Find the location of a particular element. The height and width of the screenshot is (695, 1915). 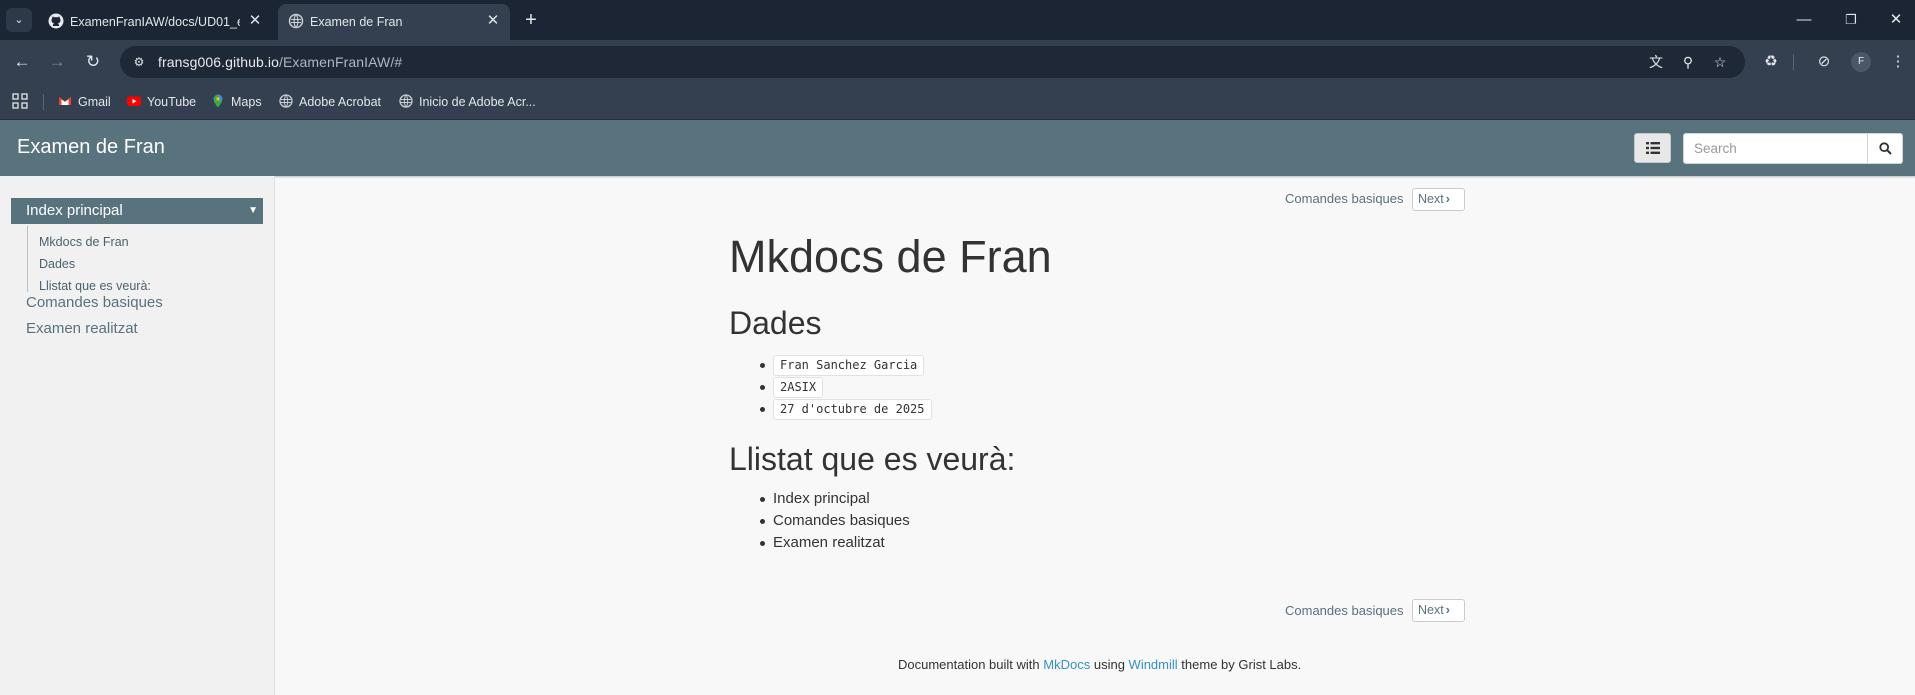

forward-icon: → is located at coordinates (57, 62).